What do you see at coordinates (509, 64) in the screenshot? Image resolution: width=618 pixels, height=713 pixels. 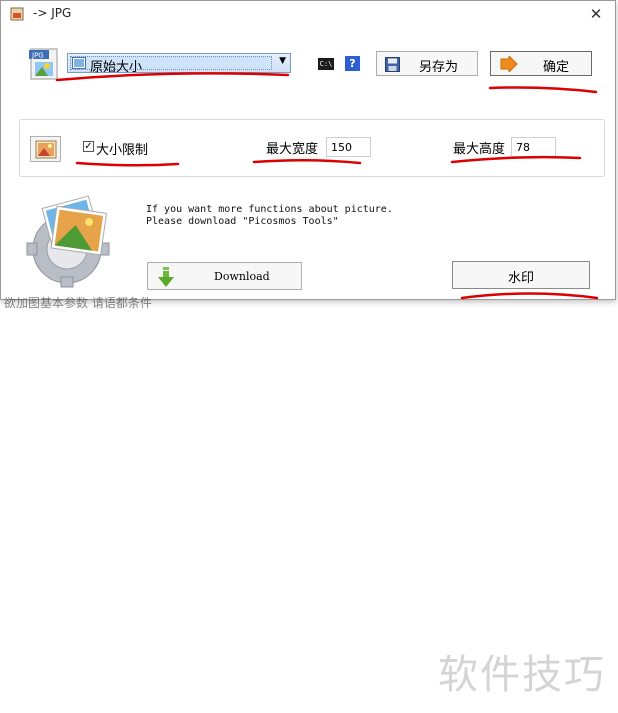 I see `arrow-right-icon` at bounding box center [509, 64].